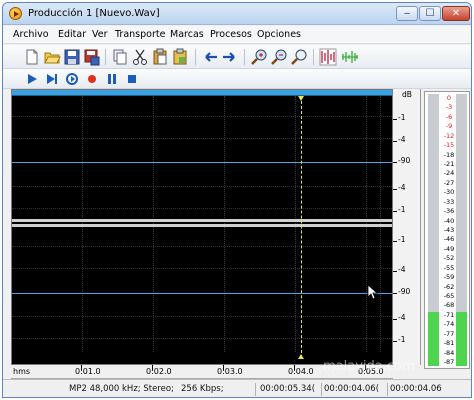 The height and width of the screenshot is (400, 474). I want to click on close-icon: ✕, so click(456, 13).